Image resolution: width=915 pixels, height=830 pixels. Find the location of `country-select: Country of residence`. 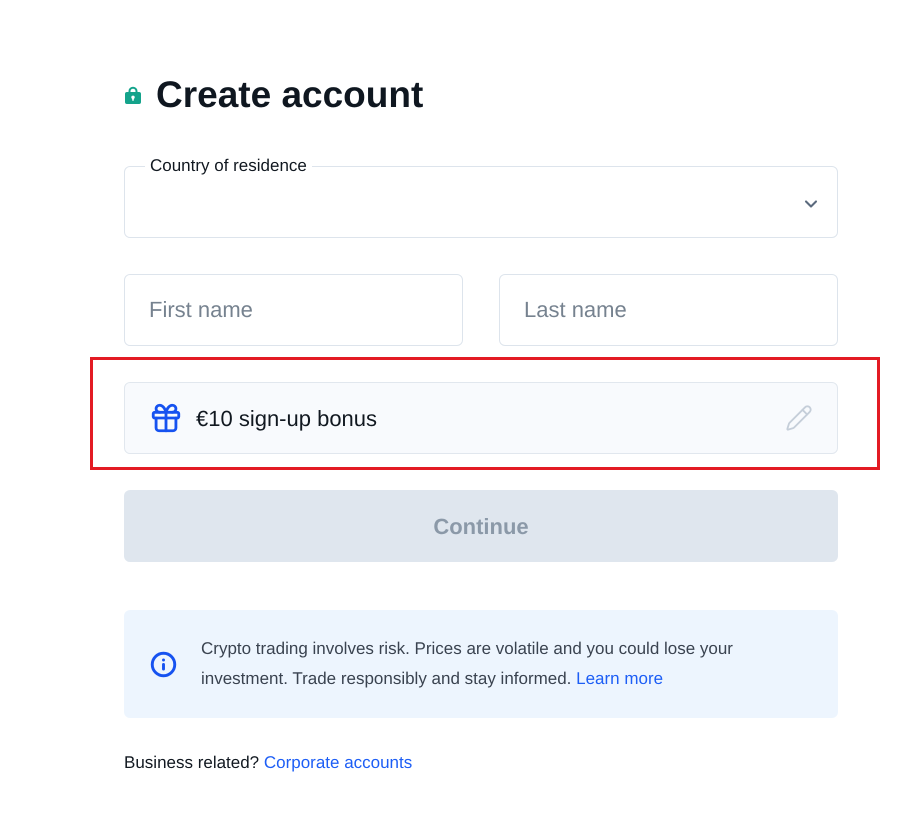

country-select: Country of residence is located at coordinates (481, 197).